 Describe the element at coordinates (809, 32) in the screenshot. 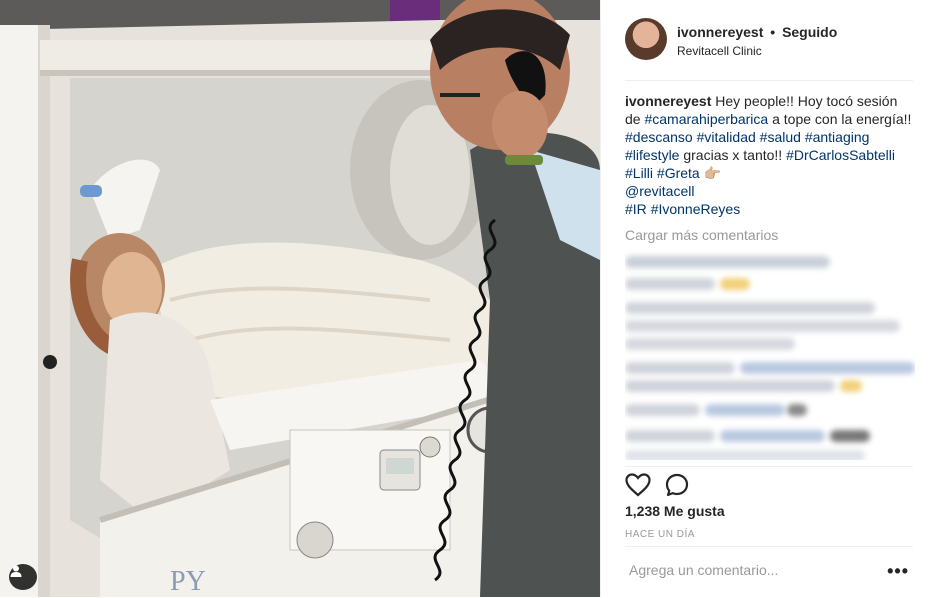

I see `follow-status-button: Seguido` at that location.